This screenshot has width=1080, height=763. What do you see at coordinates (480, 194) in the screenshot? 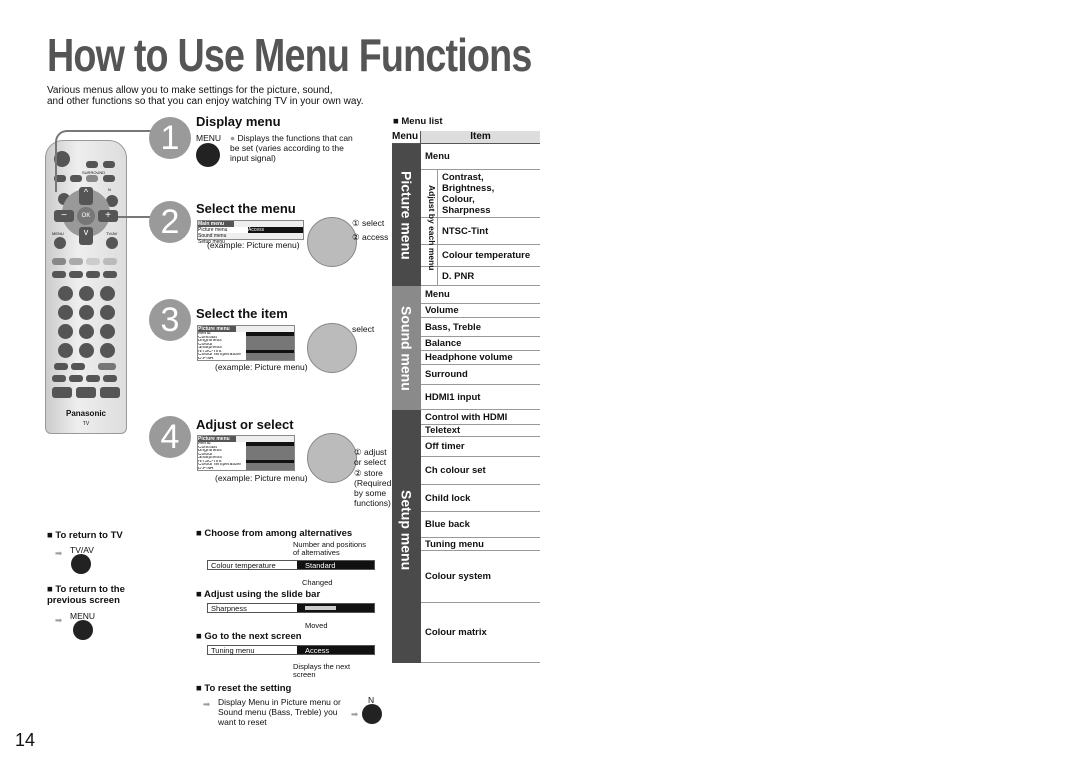
I see `menu-list-item: Contrast, Brightness, Colour, Sharpness` at bounding box center [480, 194].